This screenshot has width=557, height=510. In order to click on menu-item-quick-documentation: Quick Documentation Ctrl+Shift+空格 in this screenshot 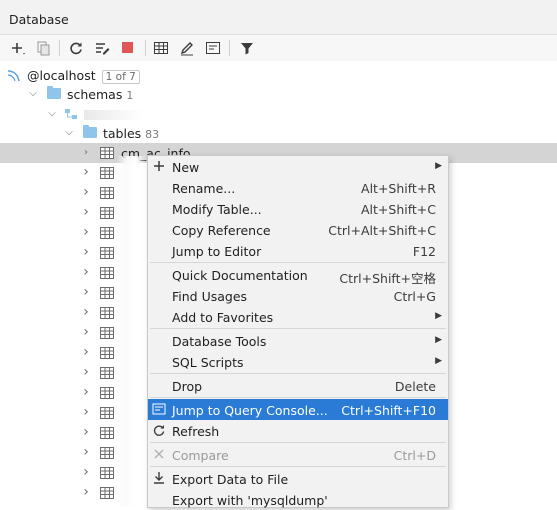, I will do `click(298, 275)`.